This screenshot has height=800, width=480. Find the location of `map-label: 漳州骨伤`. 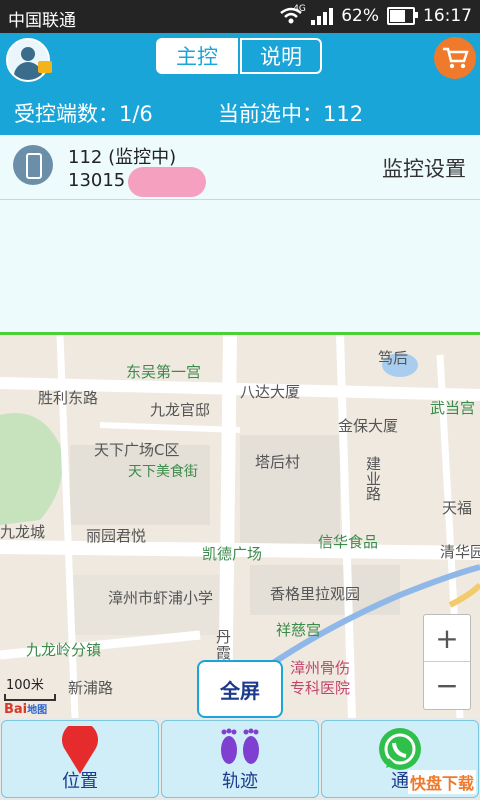

map-label: 漳州骨伤 is located at coordinates (320, 668).